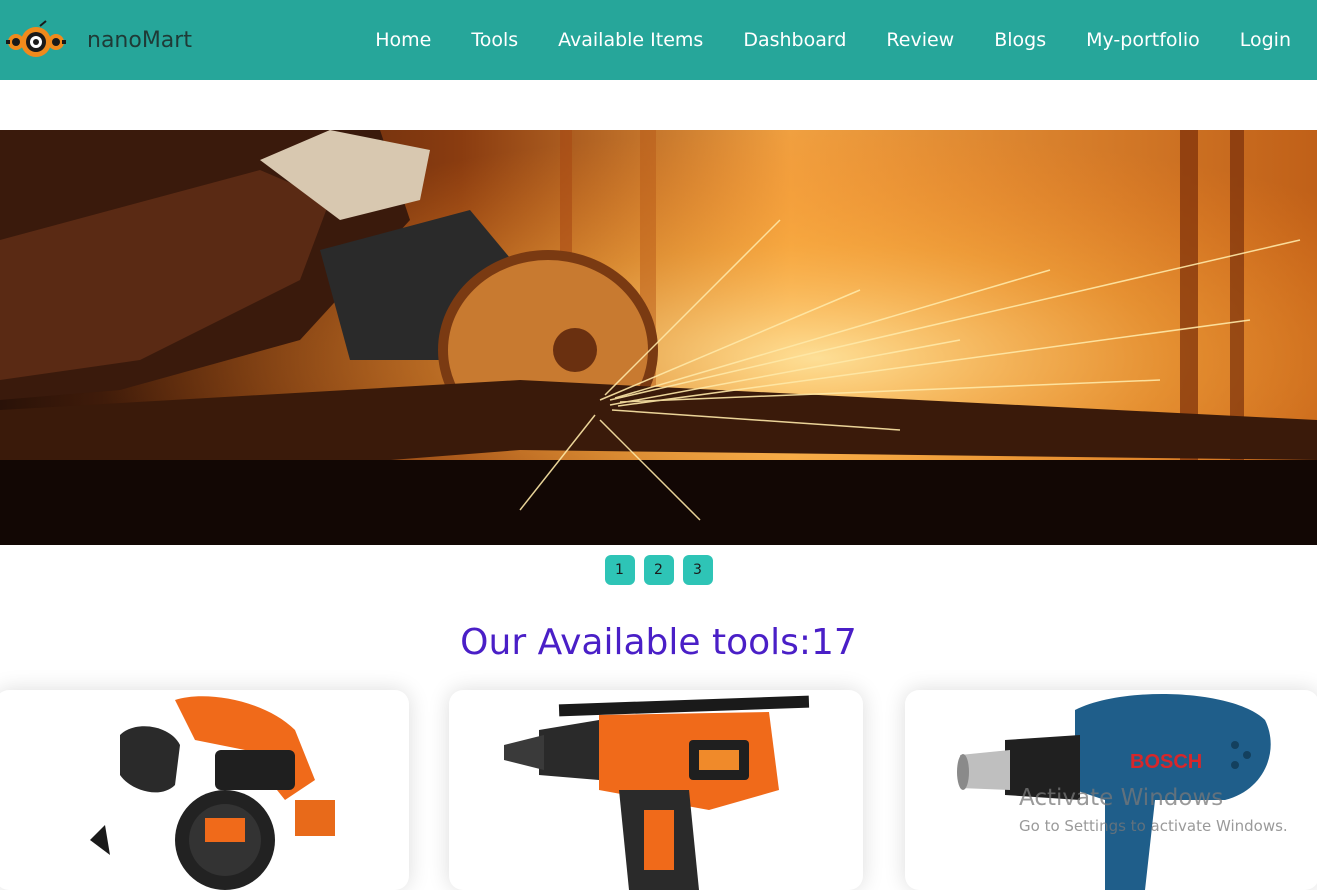 Image resolution: width=1317 pixels, height=890 pixels. What do you see at coordinates (920, 40) in the screenshot?
I see `nav-link-review: Review` at bounding box center [920, 40].